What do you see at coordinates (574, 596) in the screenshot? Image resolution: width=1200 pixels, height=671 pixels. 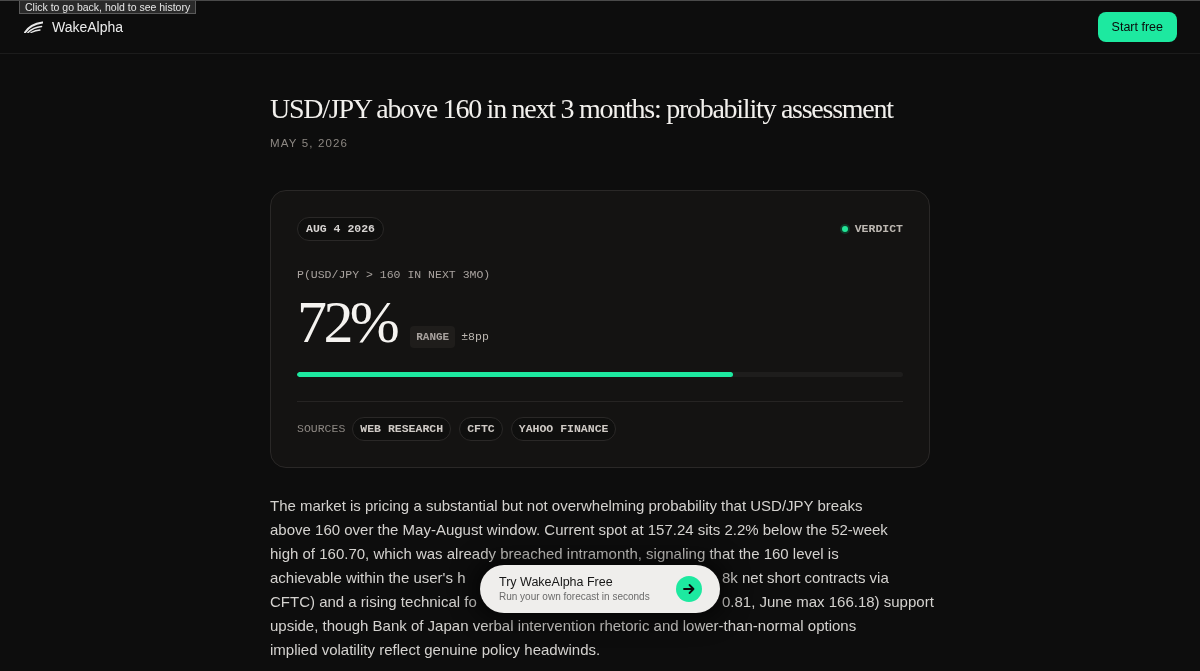 I see `cta-subtitle: Run your own forecast in seconds` at bounding box center [574, 596].